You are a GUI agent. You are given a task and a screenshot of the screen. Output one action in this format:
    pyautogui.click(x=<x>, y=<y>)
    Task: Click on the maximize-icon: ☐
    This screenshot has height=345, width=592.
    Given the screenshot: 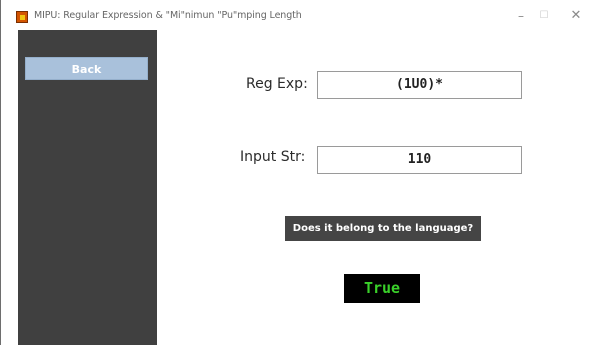 What is the action you would take?
    pyautogui.click(x=544, y=16)
    